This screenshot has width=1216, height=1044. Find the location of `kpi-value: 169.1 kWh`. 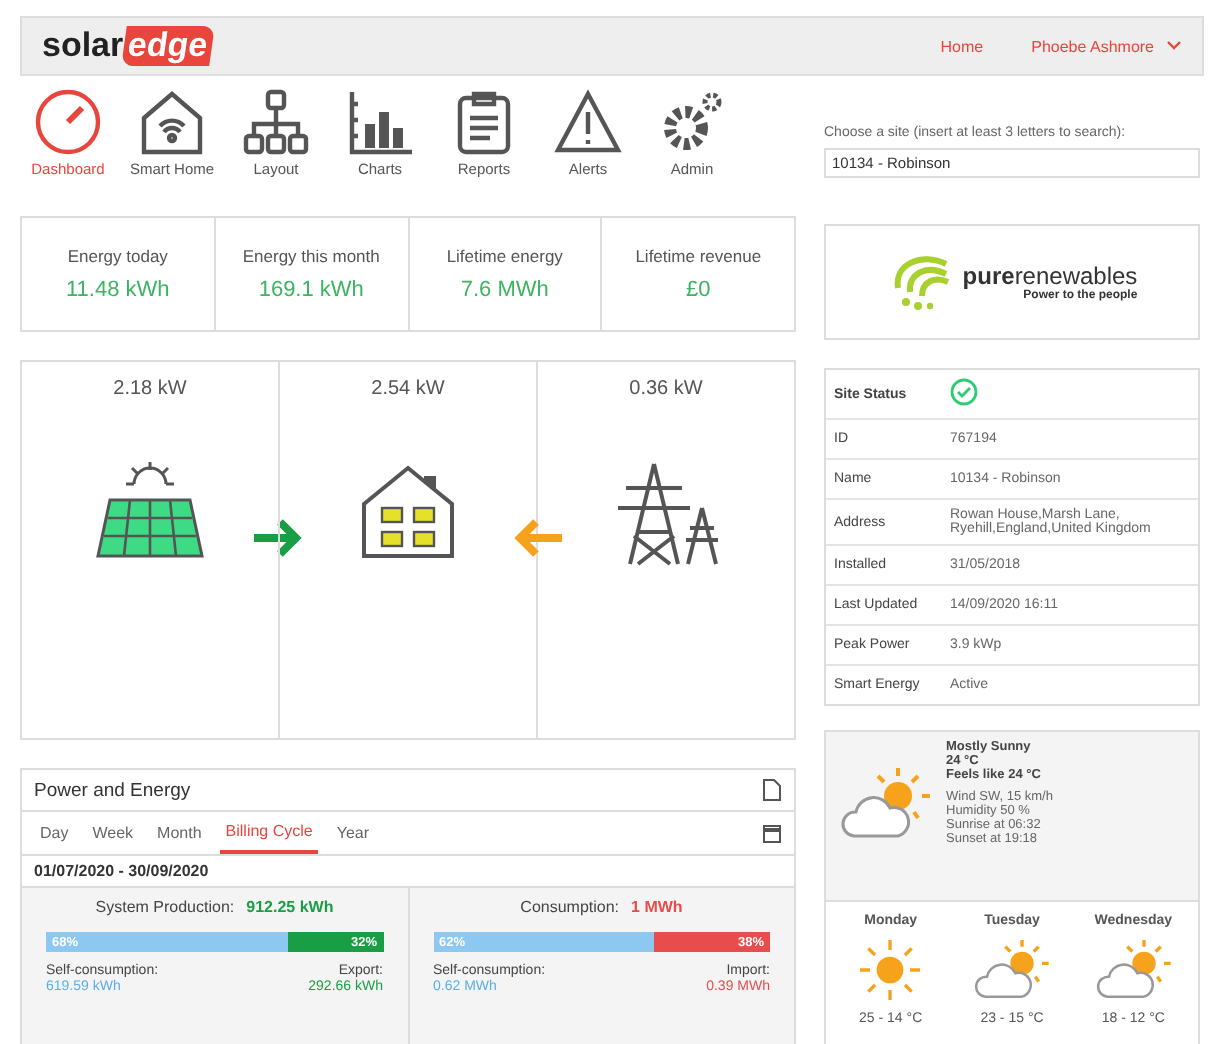

kpi-value: 169.1 kWh is located at coordinates (311, 290).